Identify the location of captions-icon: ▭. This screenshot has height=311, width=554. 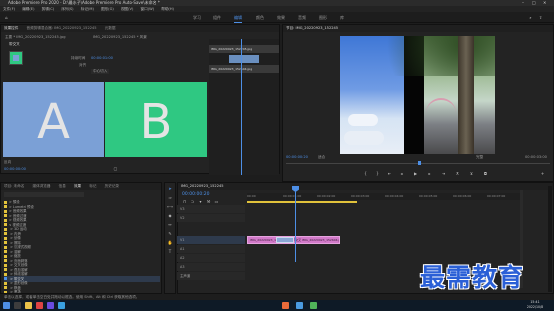
(216, 201).